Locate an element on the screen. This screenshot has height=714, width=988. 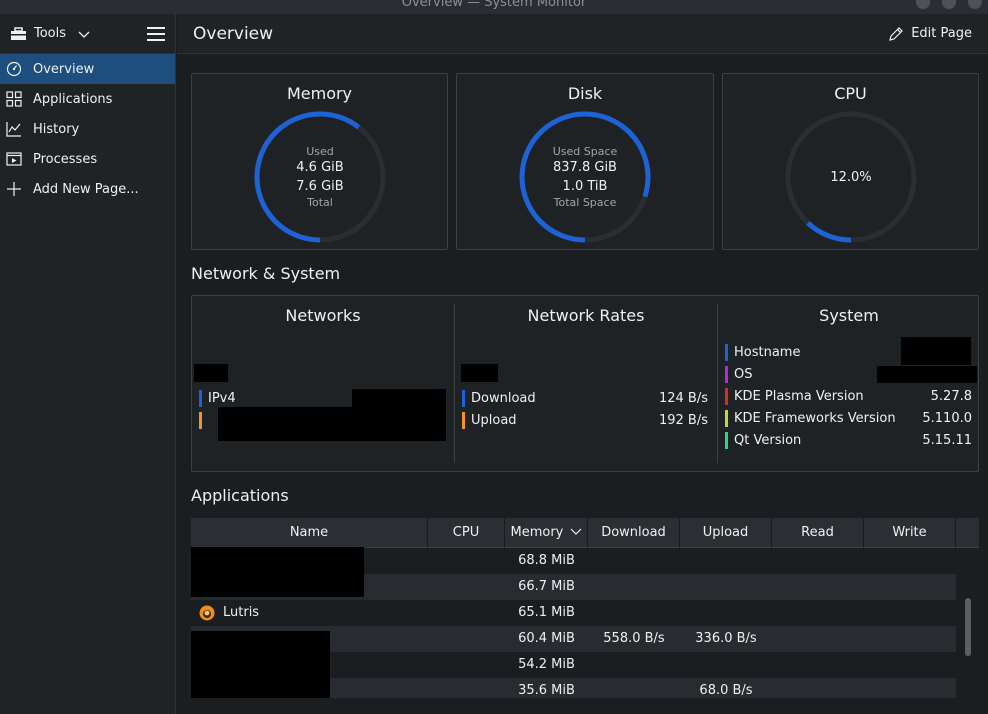
redacted-block is located at coordinates (211, 373).